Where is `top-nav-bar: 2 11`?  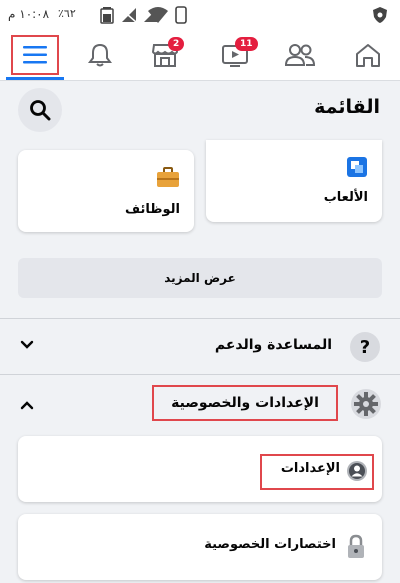 top-nav-bar: 2 11 is located at coordinates (200, 55).